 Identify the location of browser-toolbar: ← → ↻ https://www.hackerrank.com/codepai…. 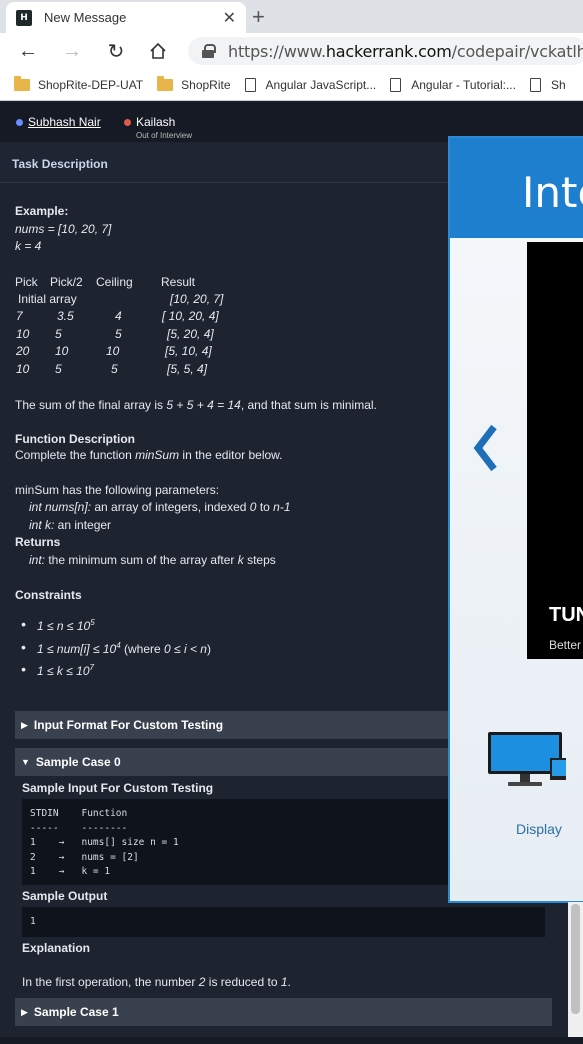
(291, 51).